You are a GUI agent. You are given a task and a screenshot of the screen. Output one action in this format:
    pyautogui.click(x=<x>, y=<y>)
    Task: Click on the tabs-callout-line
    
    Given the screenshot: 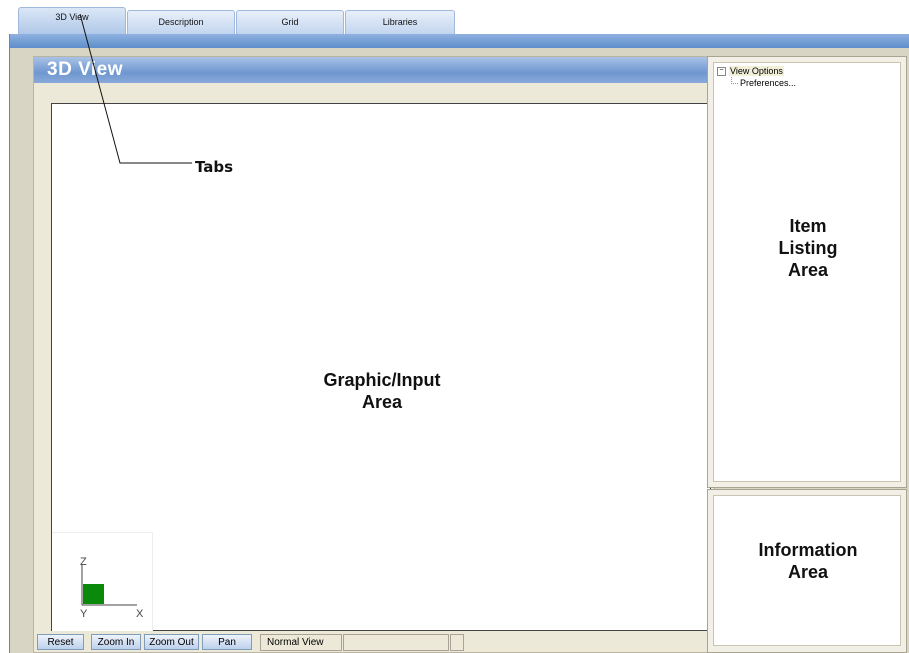 What is the action you would take?
    pyautogui.click(x=135, y=88)
    